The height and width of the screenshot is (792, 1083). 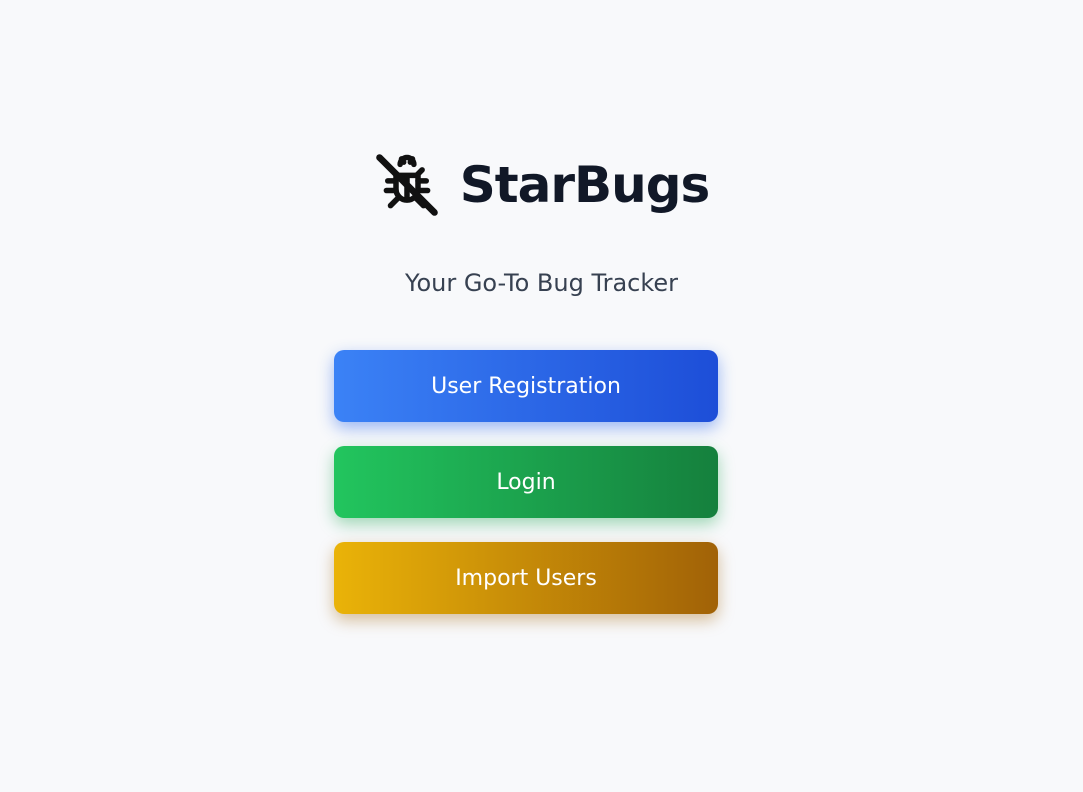 I want to click on tagline: Your Go-To Bug Tracker, so click(x=541, y=283).